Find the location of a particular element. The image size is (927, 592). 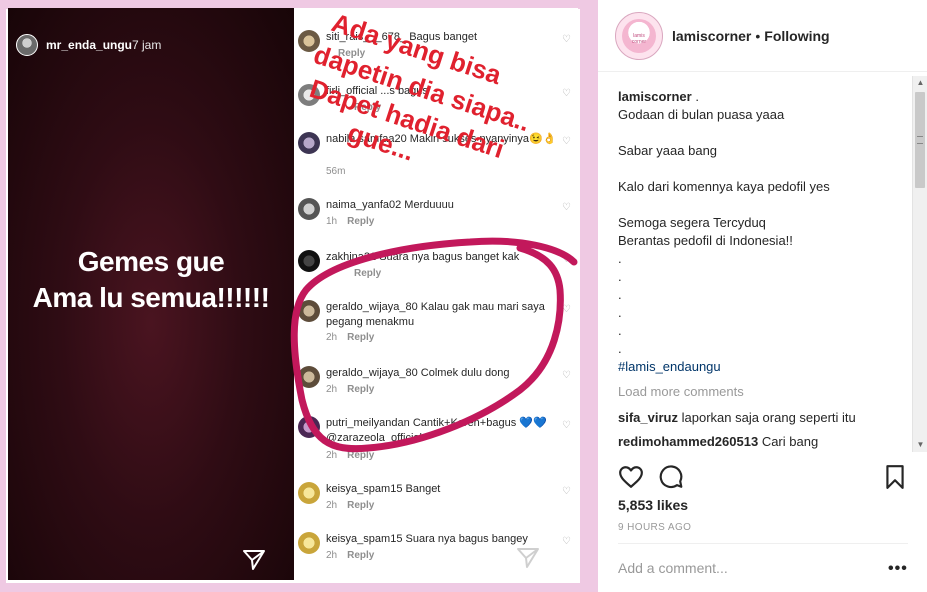

post-timestamp: 9 HOURS AGO is located at coordinates (654, 527).